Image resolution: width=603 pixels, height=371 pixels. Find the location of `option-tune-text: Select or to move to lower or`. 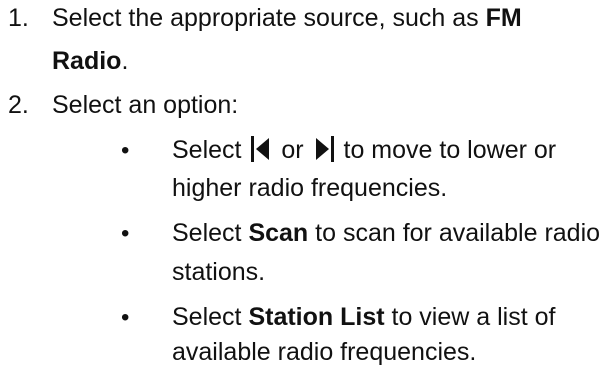

option-tune-text: Select or to move to lower or is located at coordinates (364, 150).